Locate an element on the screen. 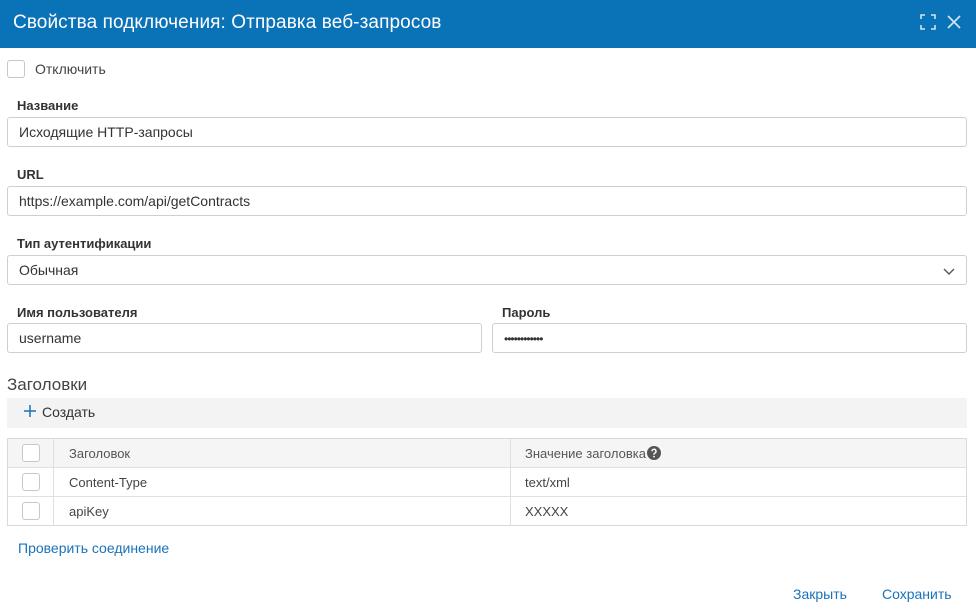 Image resolution: width=976 pixels, height=615 pixels. select-all-cell is located at coordinates (31, 453).